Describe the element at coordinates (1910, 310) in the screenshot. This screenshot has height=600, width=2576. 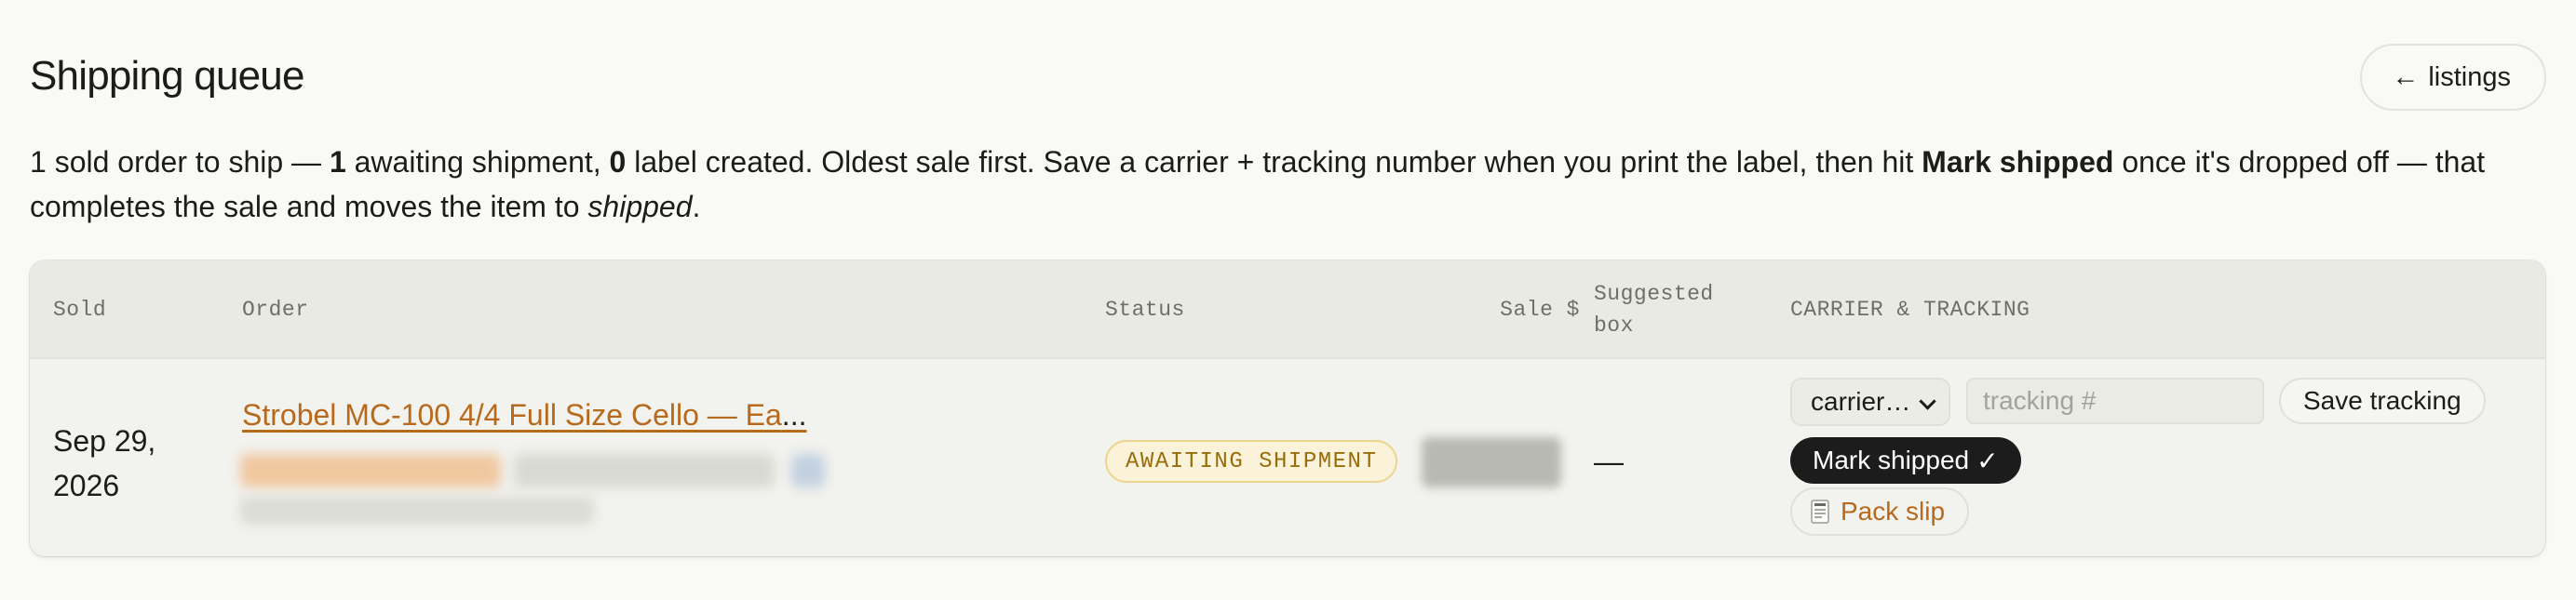
I see `column-header-carrier-tracking: CARRIER & TRACKING` at that location.